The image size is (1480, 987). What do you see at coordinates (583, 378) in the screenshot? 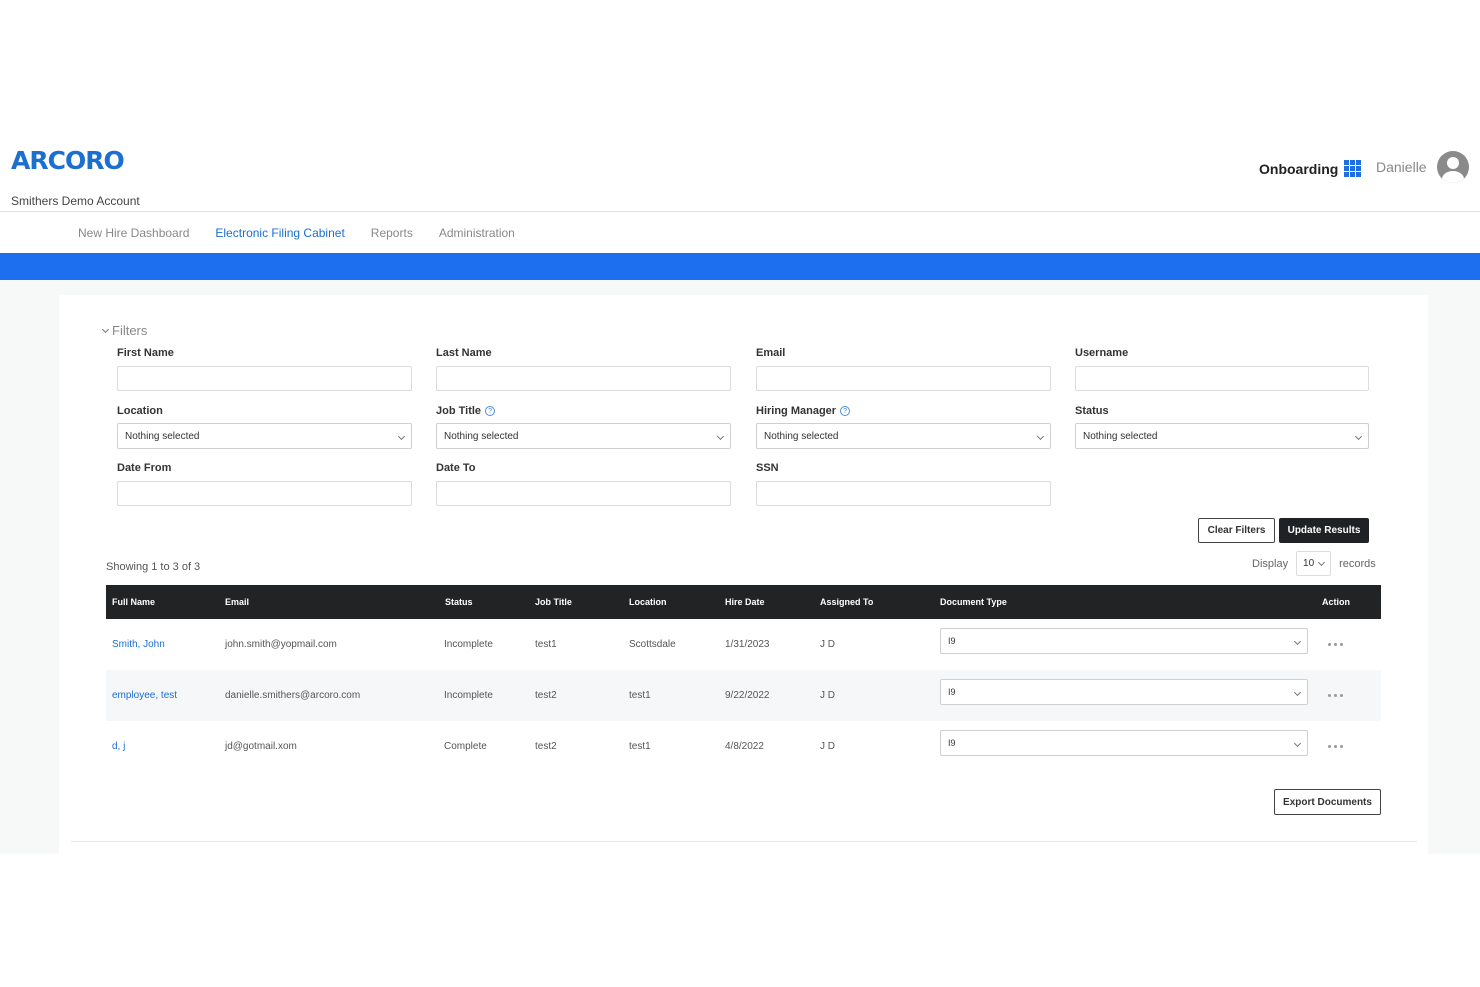
I see `last-name-input` at bounding box center [583, 378].